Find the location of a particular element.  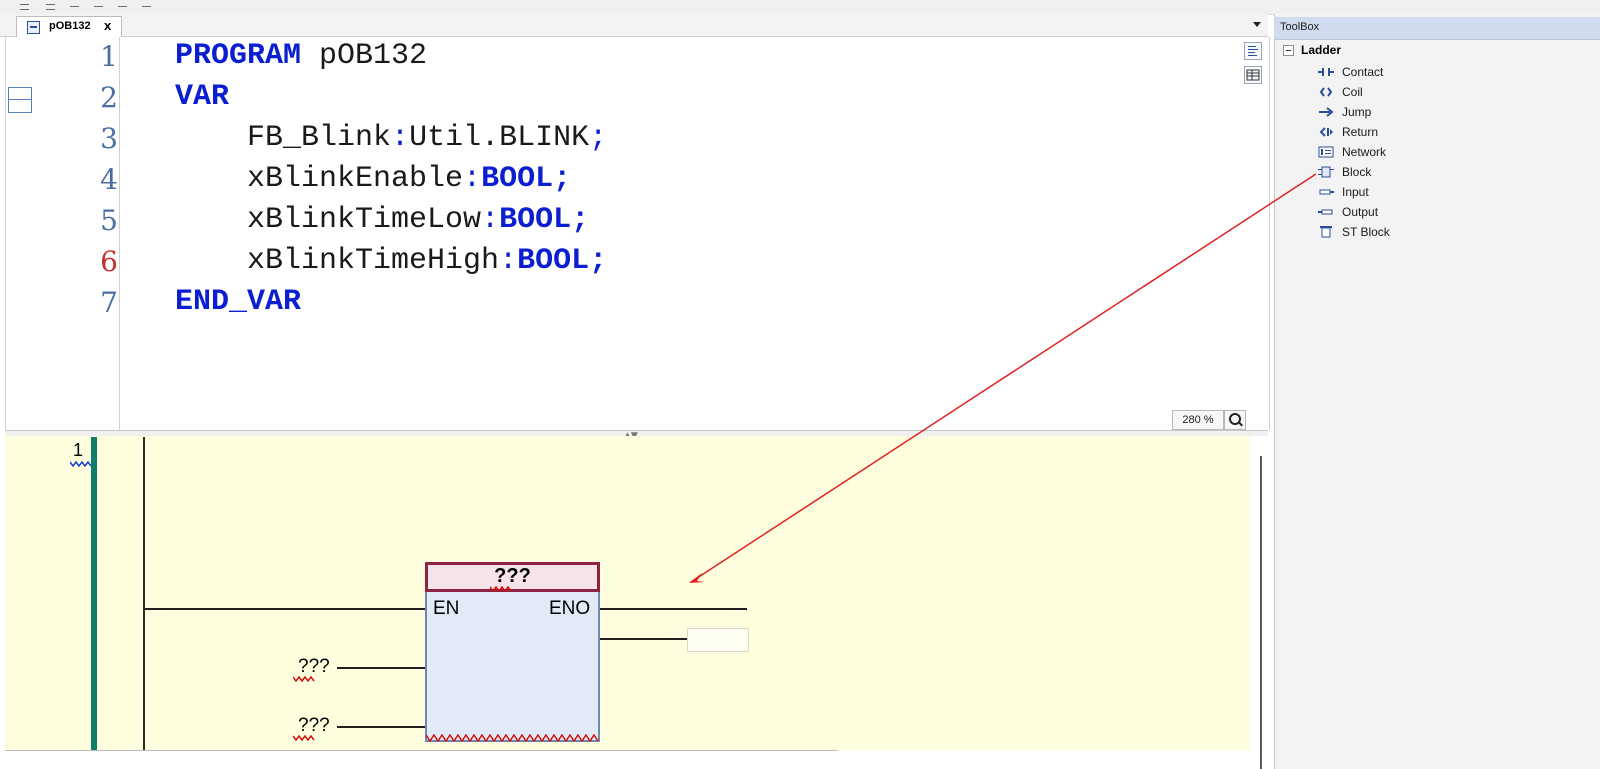

st-block-icon is located at coordinates (1326, 232).